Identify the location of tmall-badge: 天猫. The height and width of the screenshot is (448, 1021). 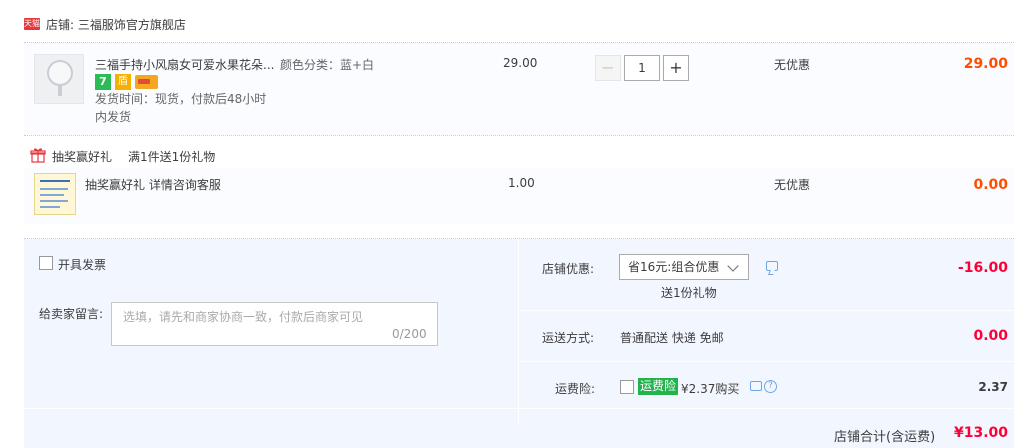
(32, 24).